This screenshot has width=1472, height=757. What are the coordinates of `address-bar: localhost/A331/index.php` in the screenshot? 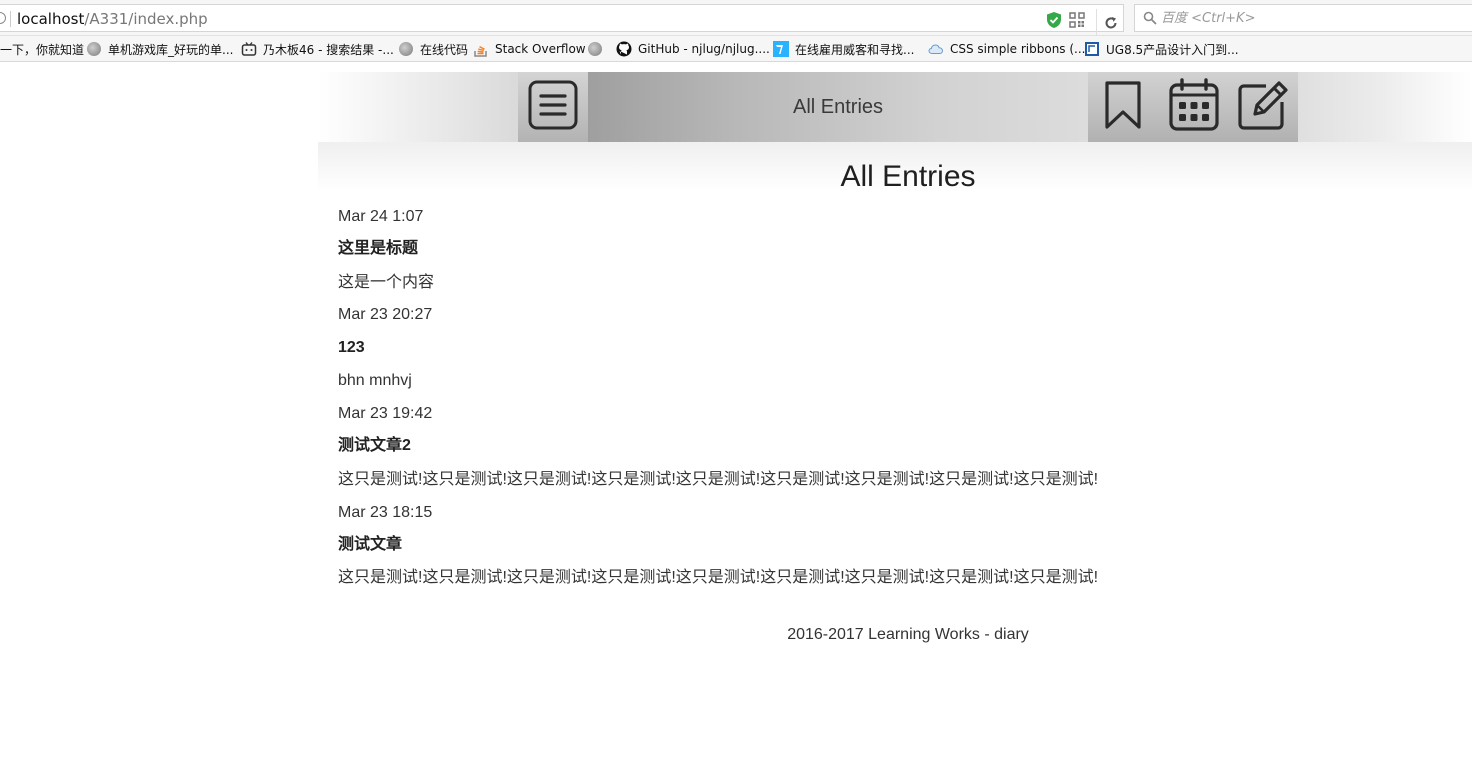 It's located at (562, 20).